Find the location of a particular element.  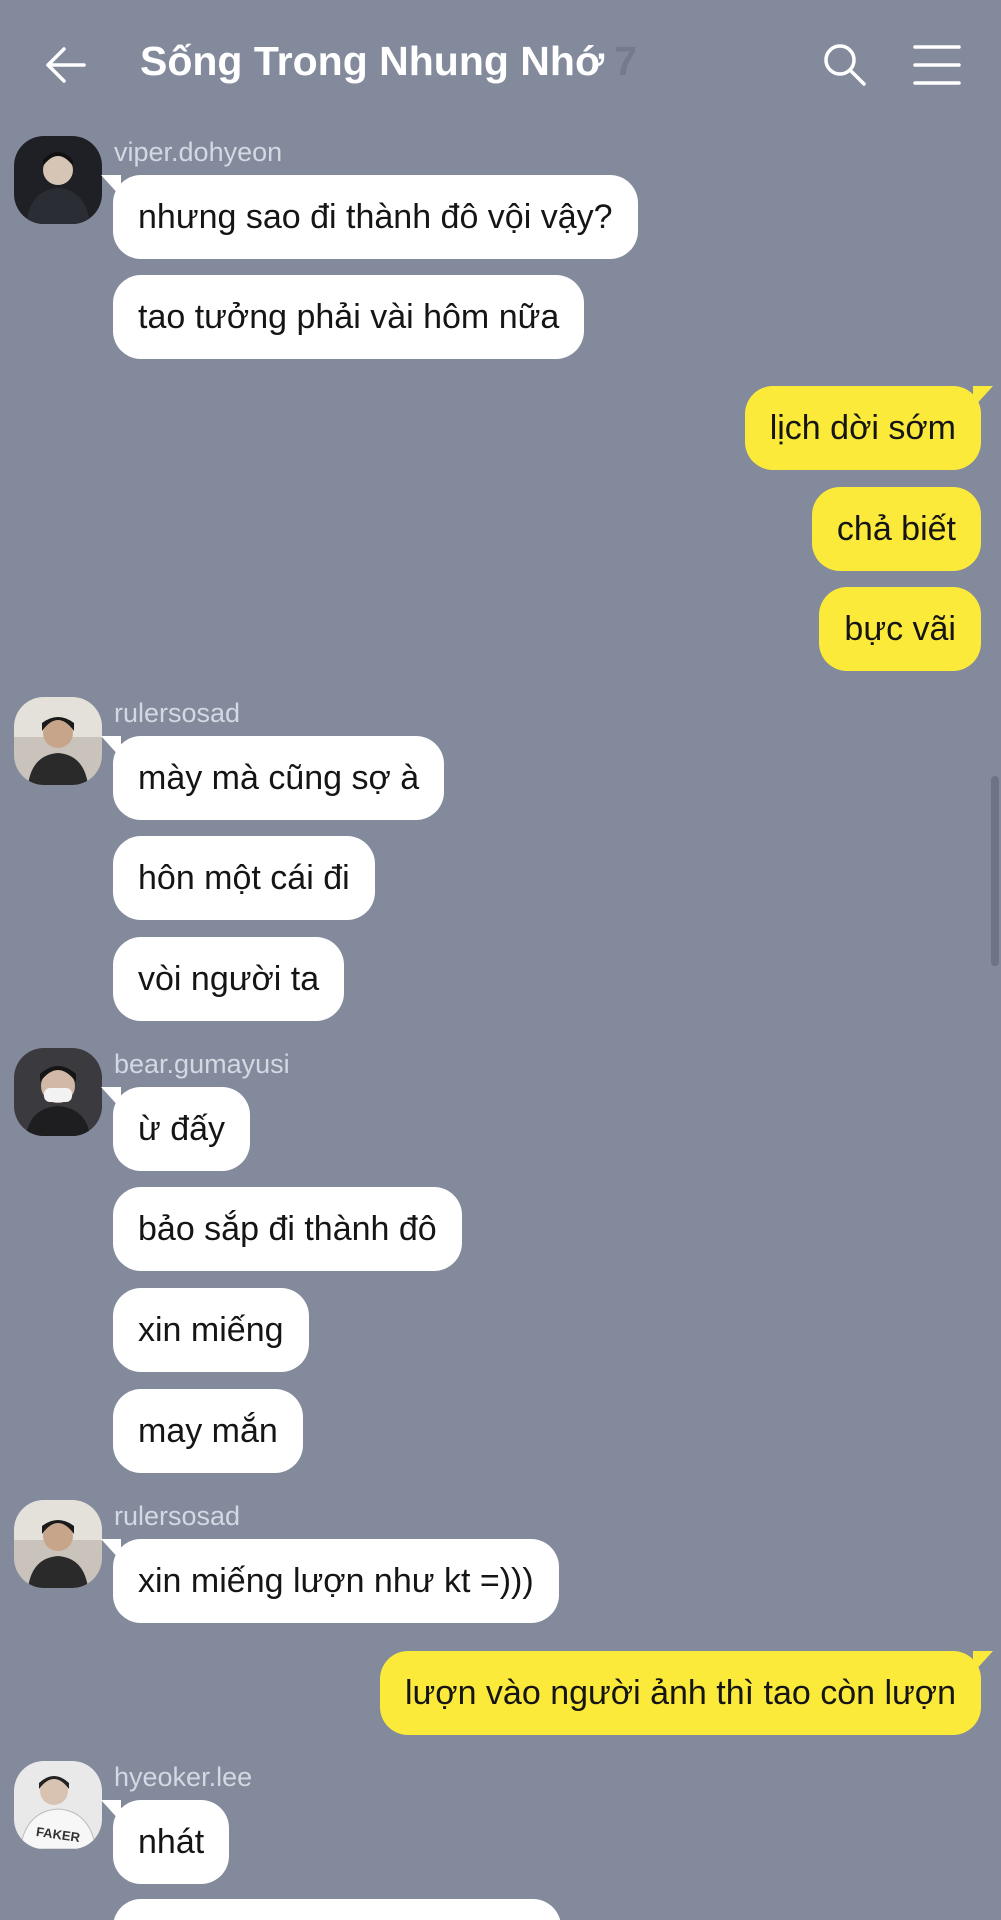

message-bubble: tao tưởng phải vài hôm nữa is located at coordinates (349, 317).